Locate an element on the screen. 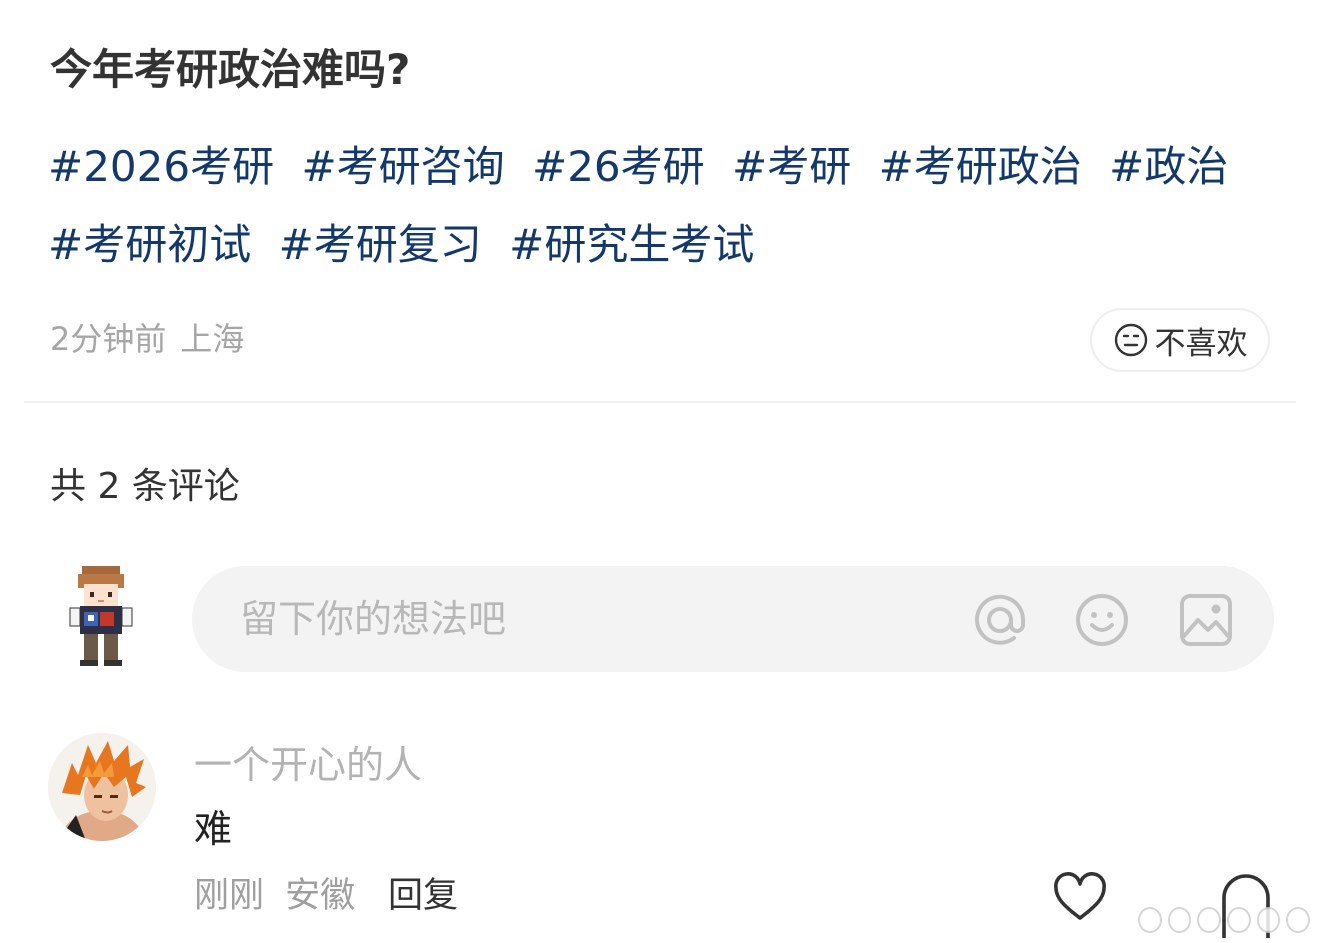  divider is located at coordinates (660, 402).